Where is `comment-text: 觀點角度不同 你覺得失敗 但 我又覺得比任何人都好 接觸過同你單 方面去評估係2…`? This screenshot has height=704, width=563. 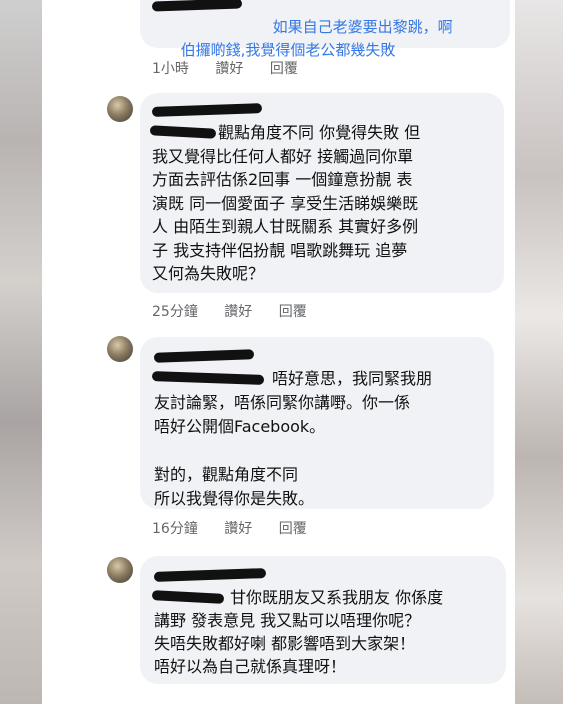
comment-text: 觀點角度不同 你覺得失敗 但 我又覺得比任何人都好 接觸過同你單 方面去評估係2… is located at coordinates (286, 203).